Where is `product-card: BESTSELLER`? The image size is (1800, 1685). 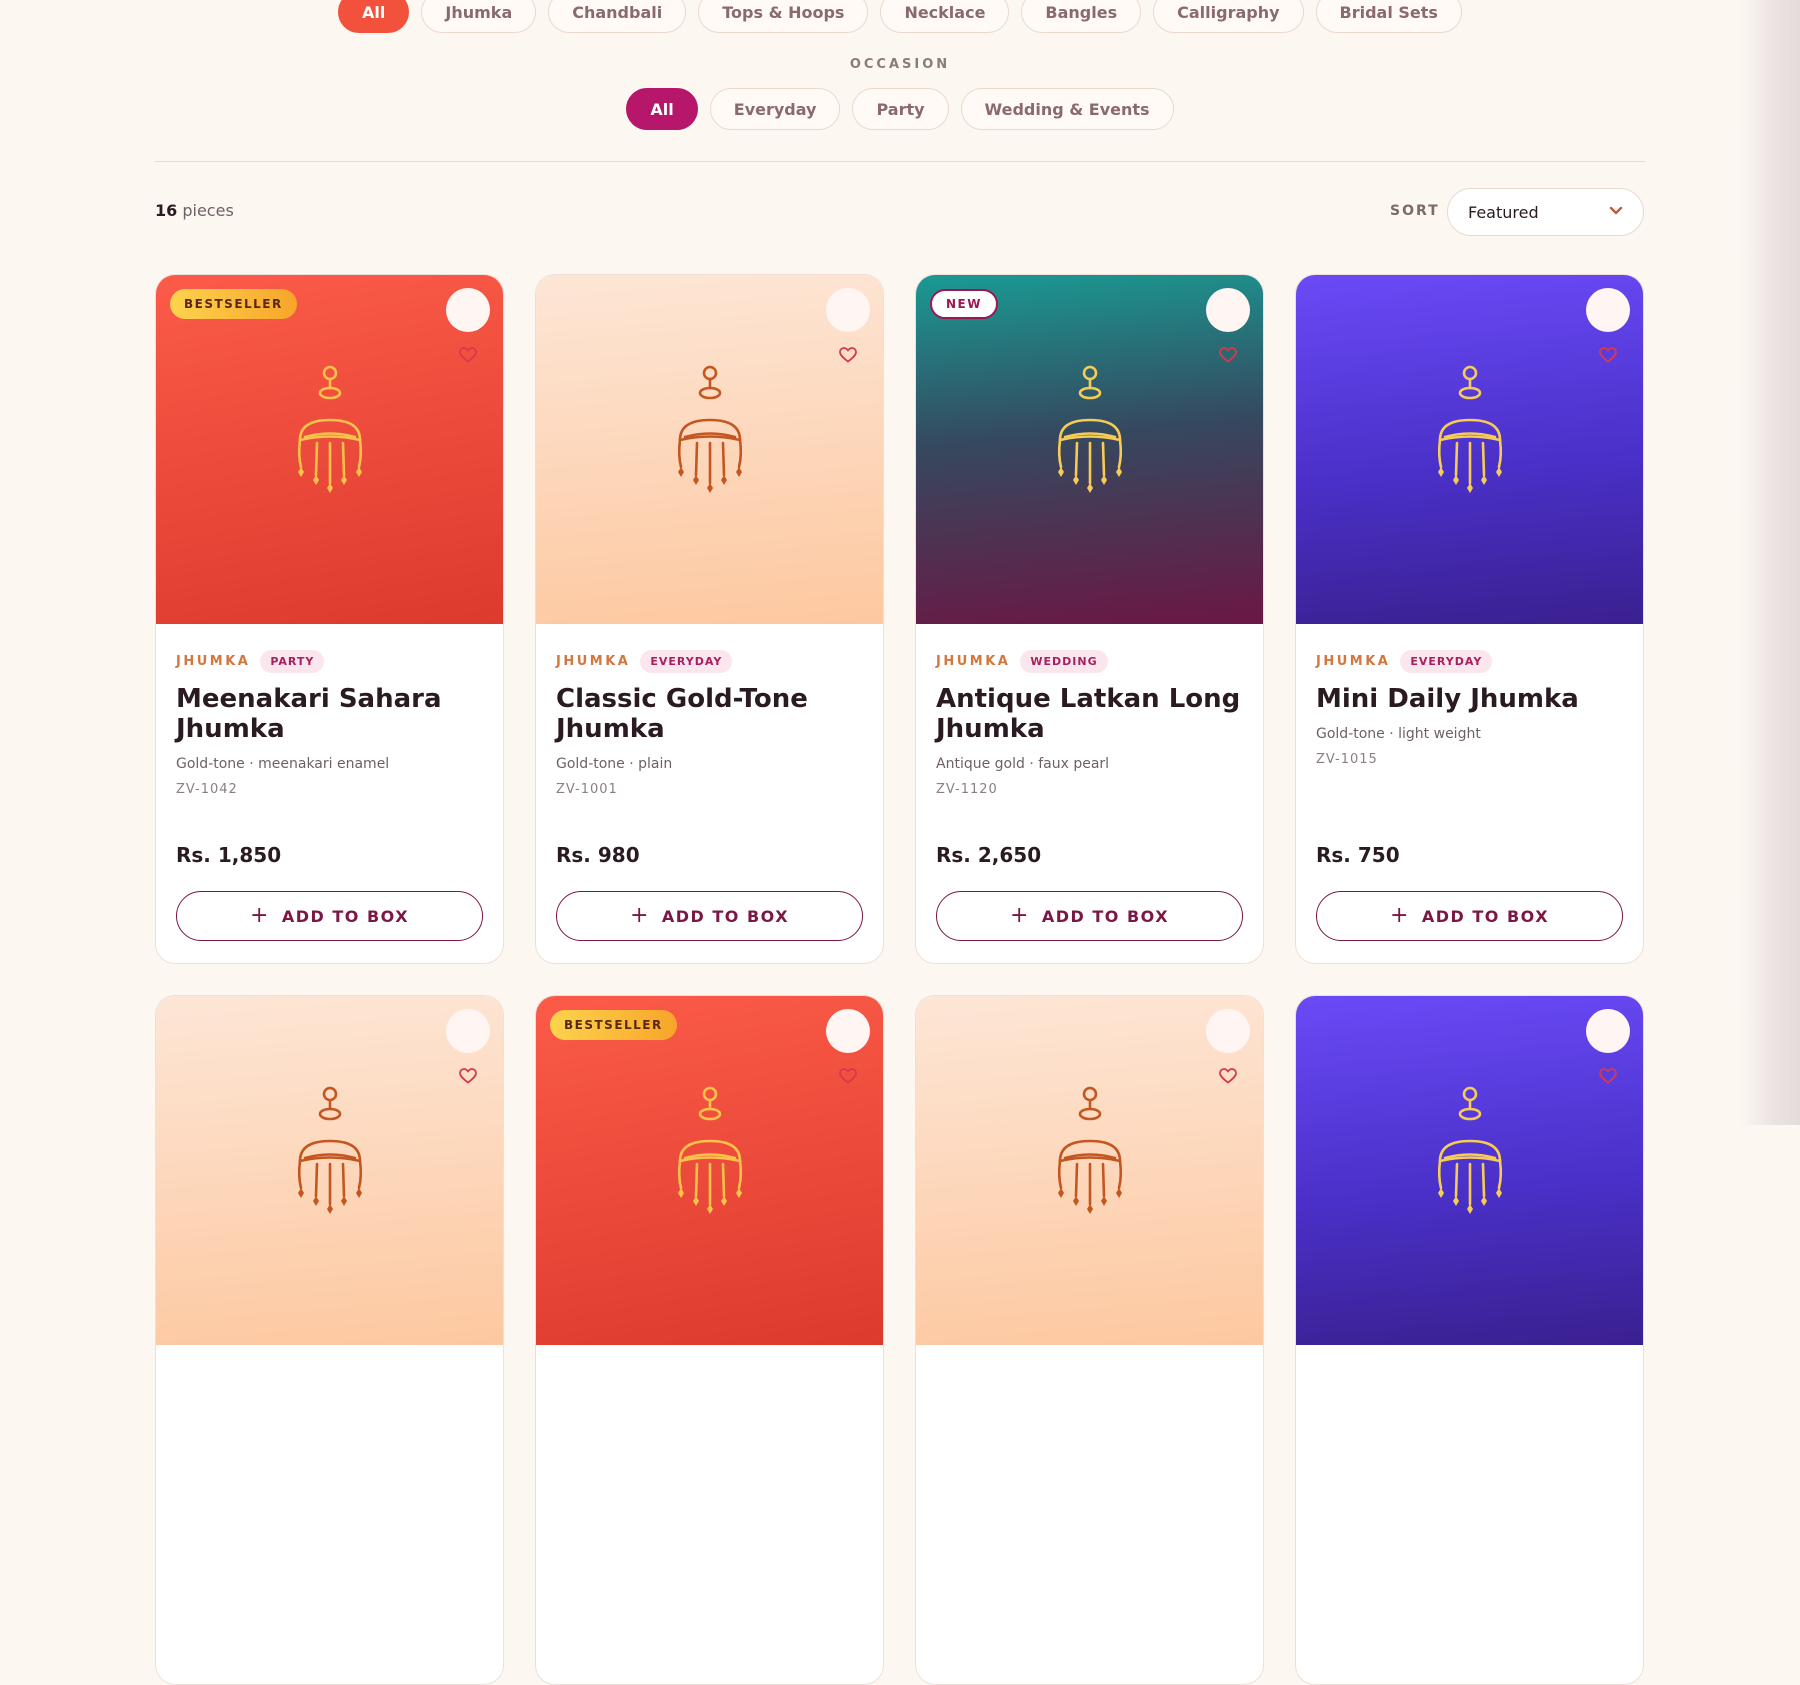
product-card: BESTSELLER is located at coordinates (709, 1340).